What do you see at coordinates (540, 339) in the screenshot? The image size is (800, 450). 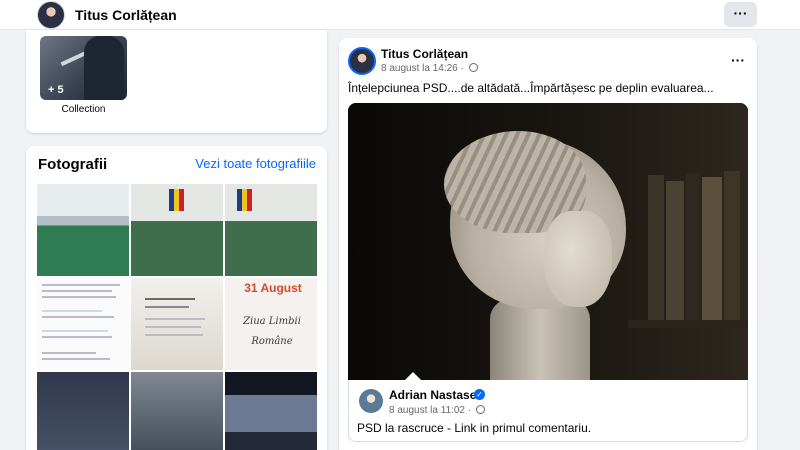 I see `bust-neck` at bounding box center [540, 339].